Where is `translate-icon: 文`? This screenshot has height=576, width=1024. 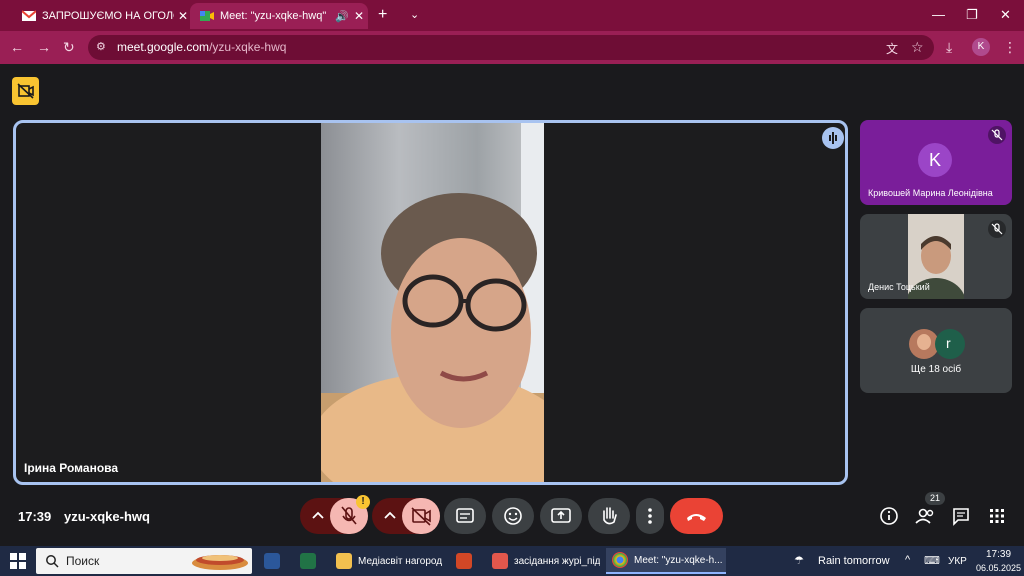 translate-icon: 文 is located at coordinates (892, 48).